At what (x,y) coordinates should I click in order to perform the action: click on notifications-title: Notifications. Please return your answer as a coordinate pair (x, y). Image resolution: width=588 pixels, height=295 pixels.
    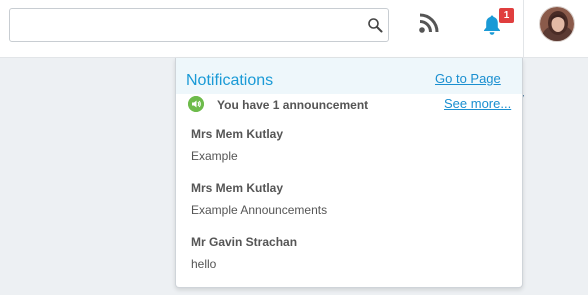
    Looking at the image, I should click on (230, 80).